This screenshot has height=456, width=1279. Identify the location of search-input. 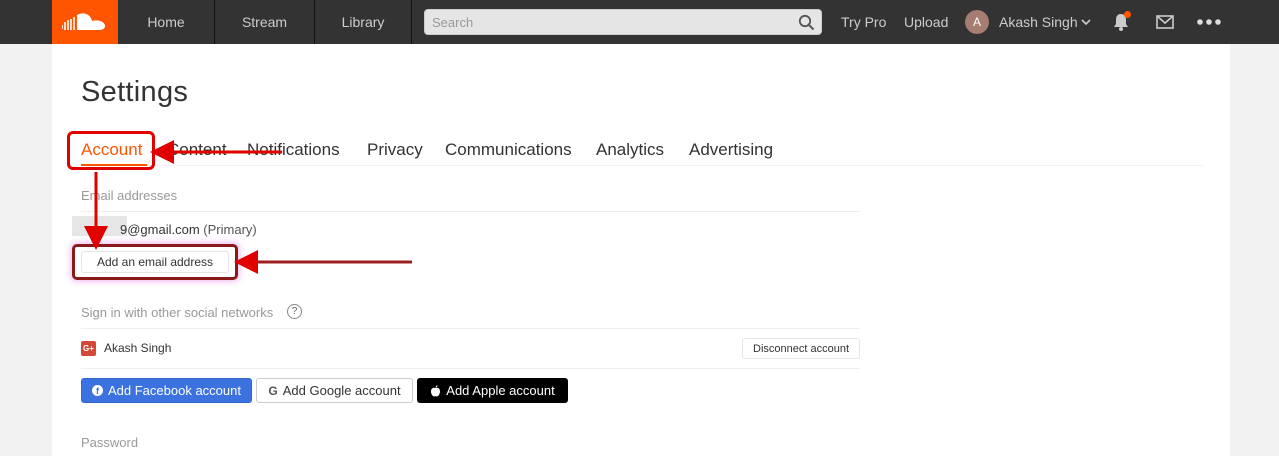
(605, 22).